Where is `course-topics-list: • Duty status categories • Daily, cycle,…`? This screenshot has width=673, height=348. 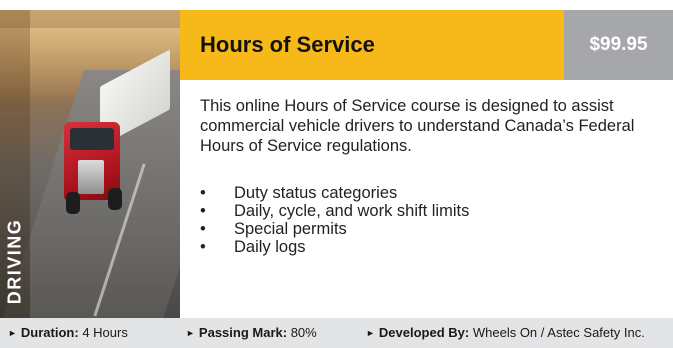 course-topics-list: • Duty status categories • Daily, cycle,… is located at coordinates (430, 220).